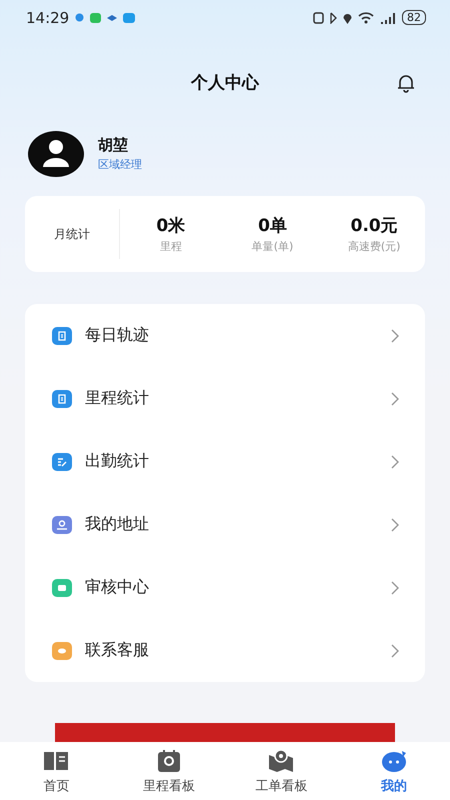 This screenshot has height=800, width=450. What do you see at coordinates (318, 18) in the screenshot?
I see `nfc-icon` at bounding box center [318, 18].